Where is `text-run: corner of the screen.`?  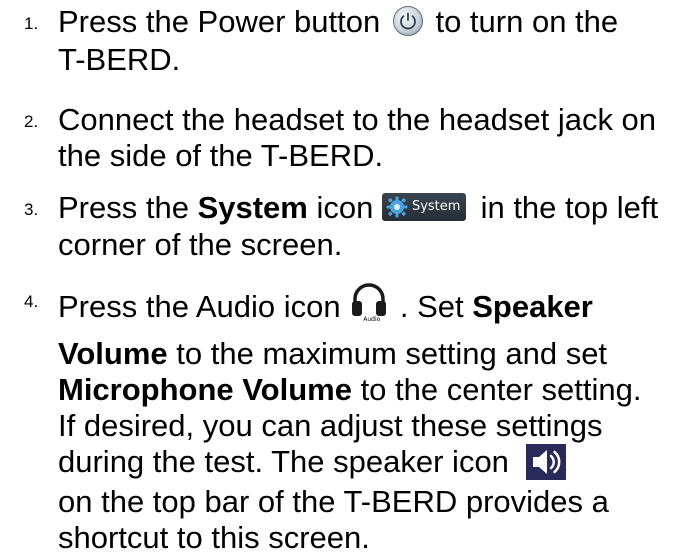
text-run: corner of the screen. is located at coordinates (200, 244).